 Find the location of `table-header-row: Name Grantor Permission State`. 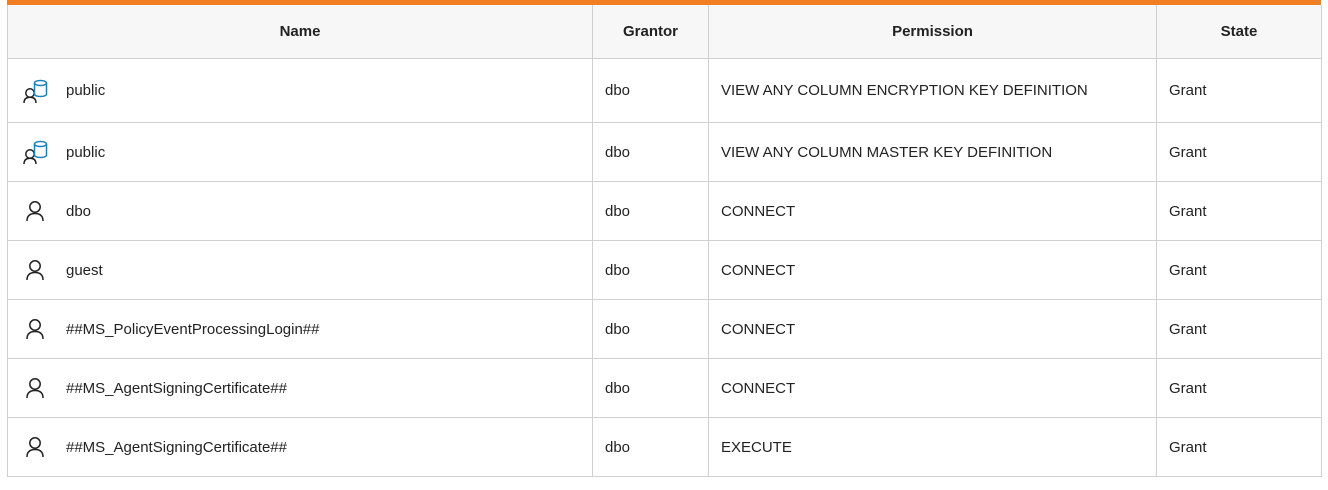

table-header-row: Name Grantor Permission State is located at coordinates (664, 32).